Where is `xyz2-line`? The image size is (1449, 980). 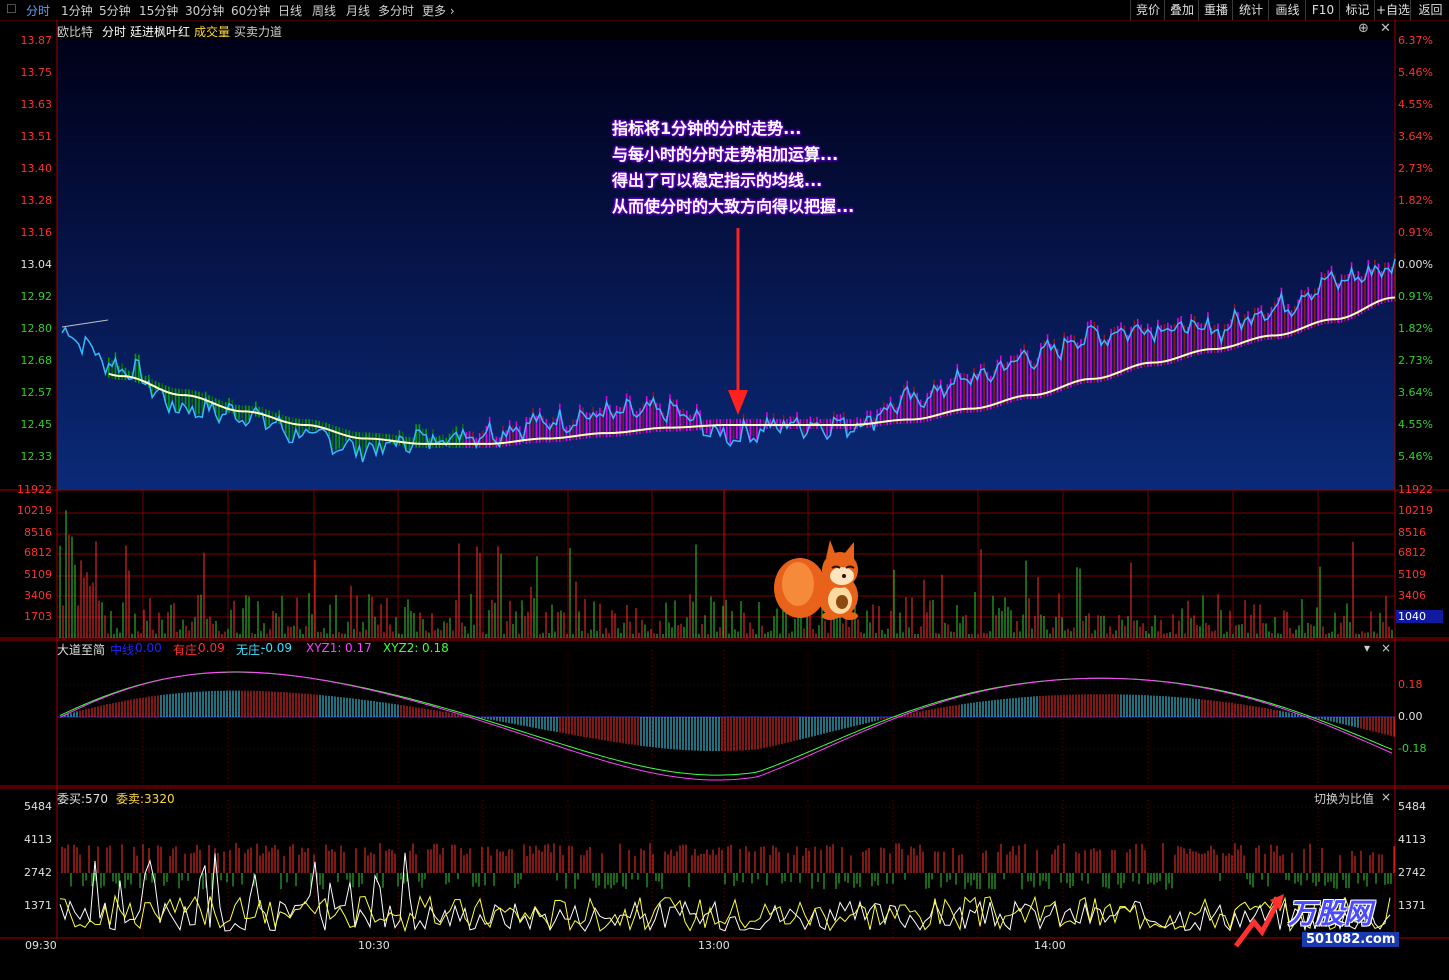
xyz2-line is located at coordinates (726, 723).